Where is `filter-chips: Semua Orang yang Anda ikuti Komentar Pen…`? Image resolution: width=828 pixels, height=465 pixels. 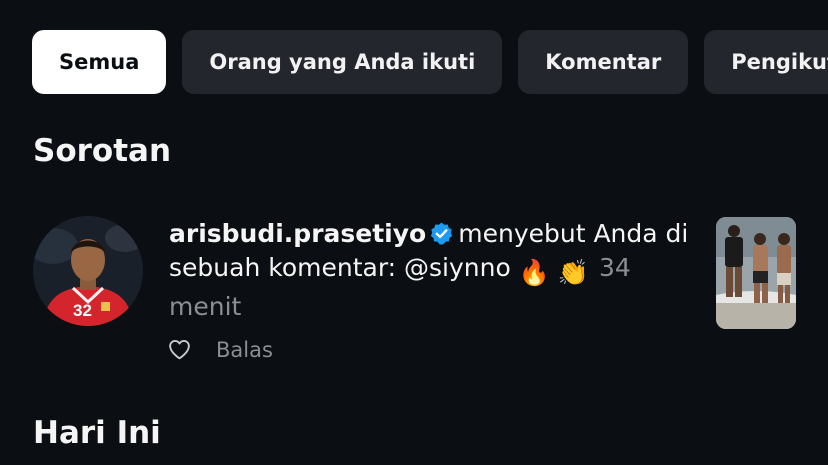 filter-chips: Semua Orang yang Anda ikuti Komentar Pen… is located at coordinates (430, 62).